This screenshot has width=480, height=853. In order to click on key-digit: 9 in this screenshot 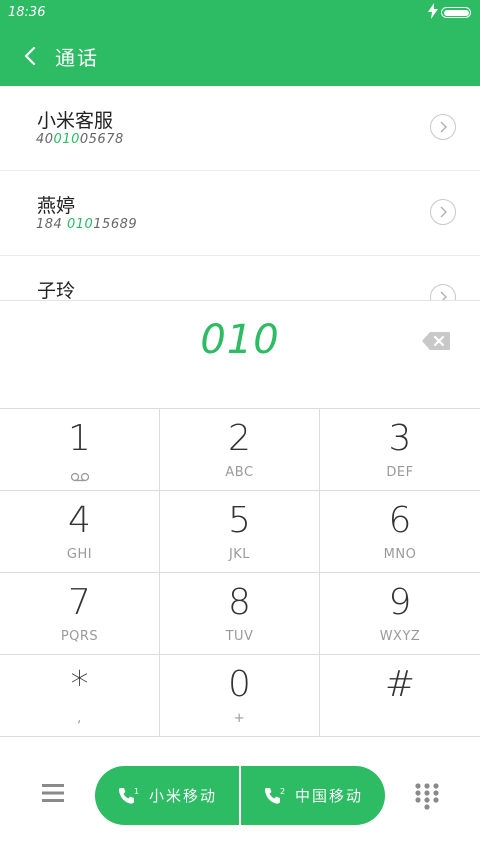, I will do `click(400, 602)`.